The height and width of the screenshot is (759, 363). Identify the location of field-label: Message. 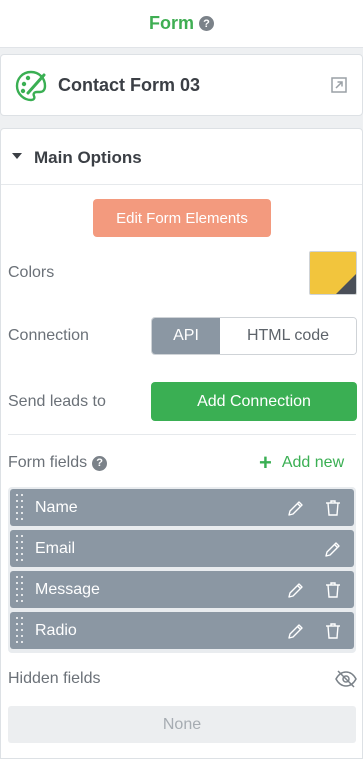
(67, 589).